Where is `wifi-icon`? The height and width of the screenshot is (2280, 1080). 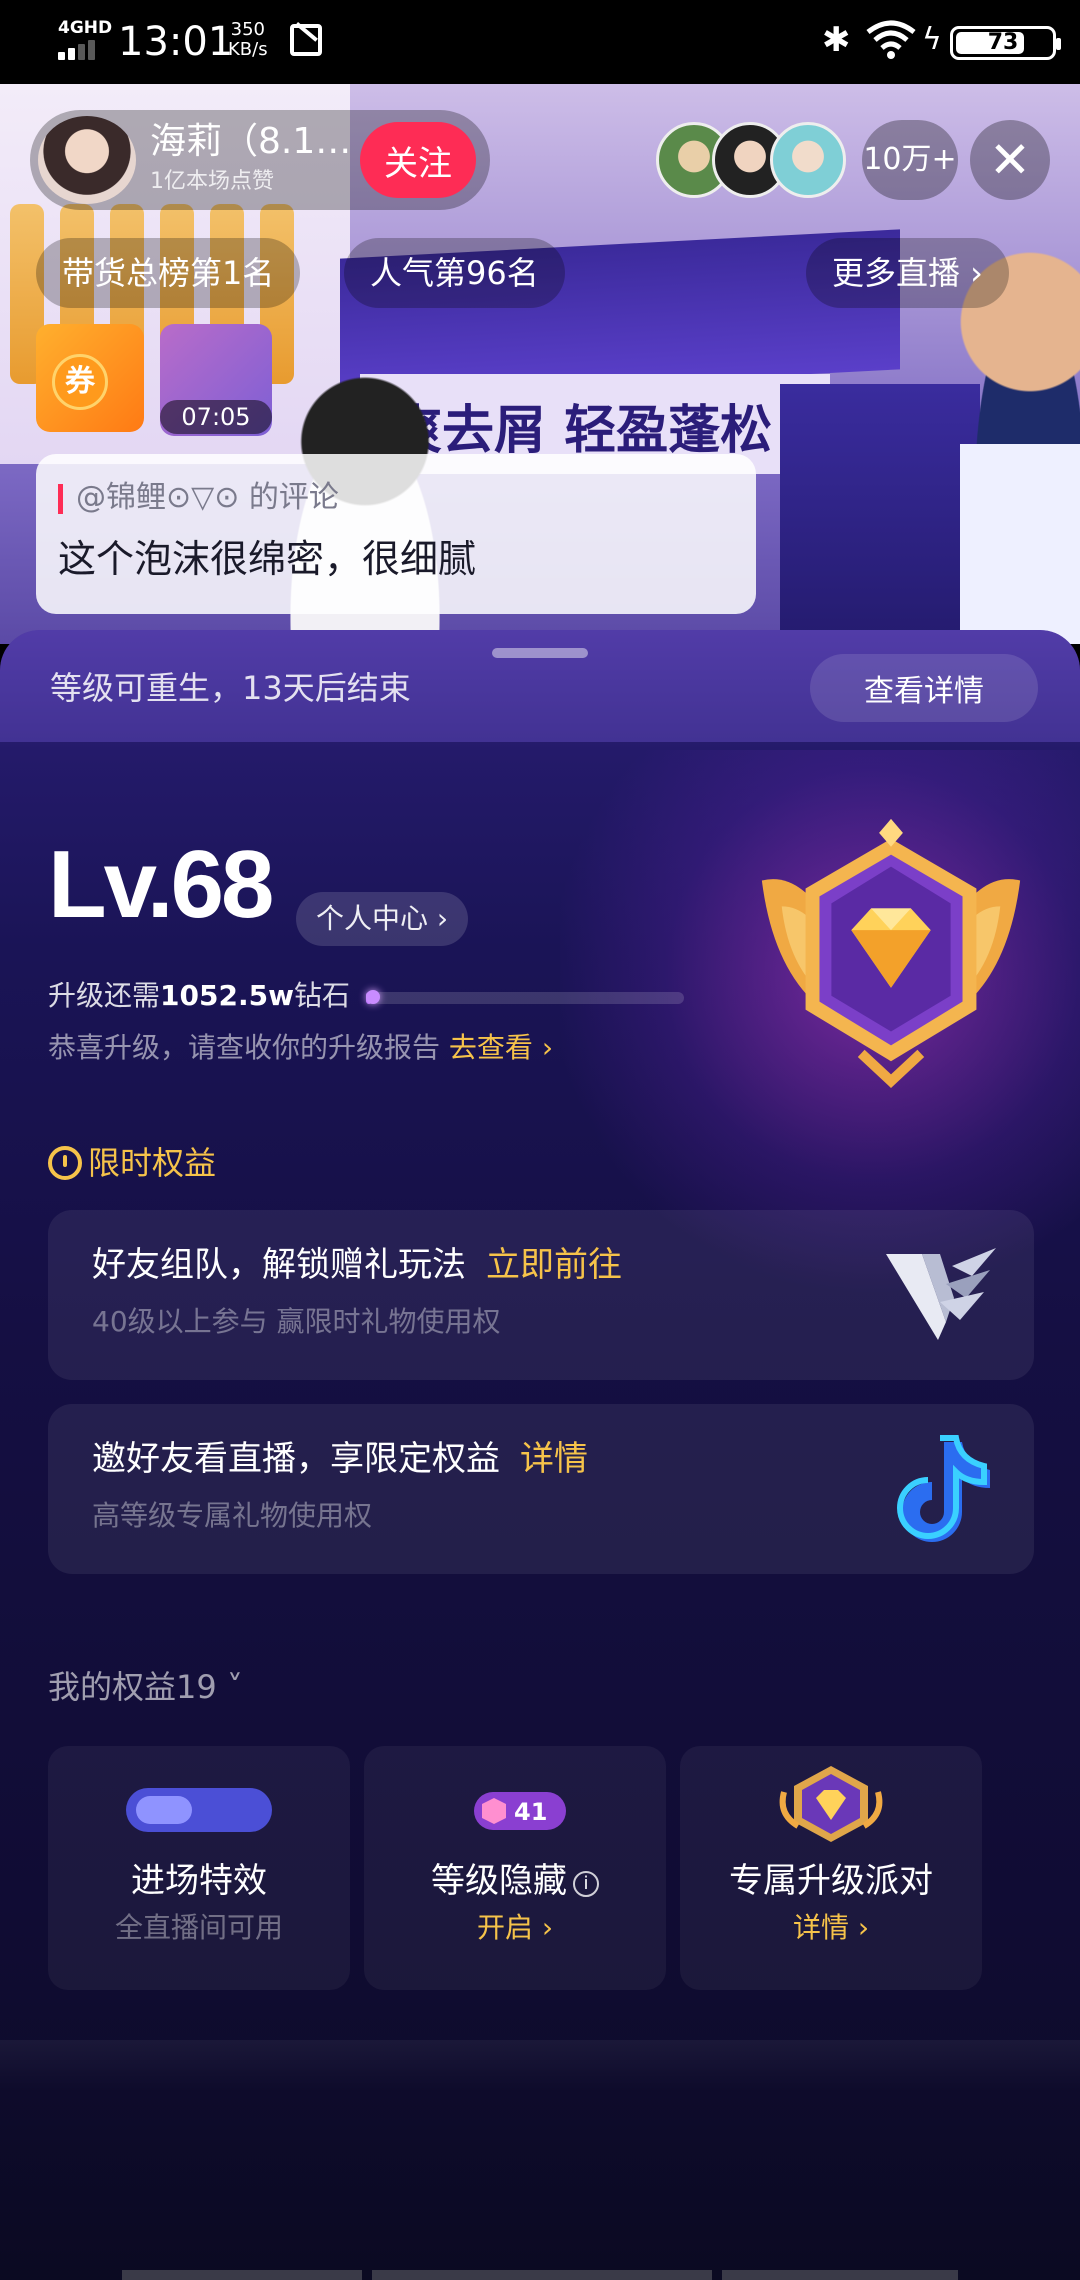
wifi-icon is located at coordinates (891, 39).